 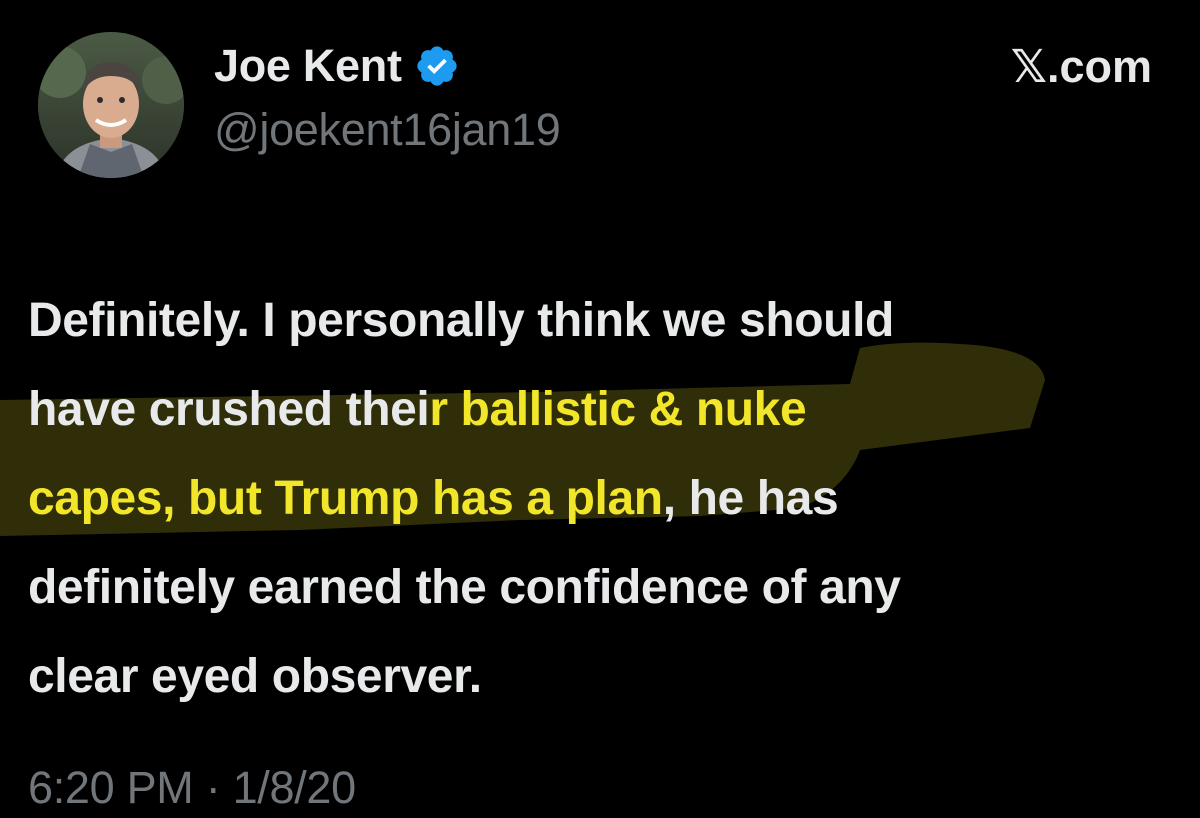 What do you see at coordinates (461, 320) in the screenshot?
I see `tweet-text-segment: Definitely. I personally think we should` at bounding box center [461, 320].